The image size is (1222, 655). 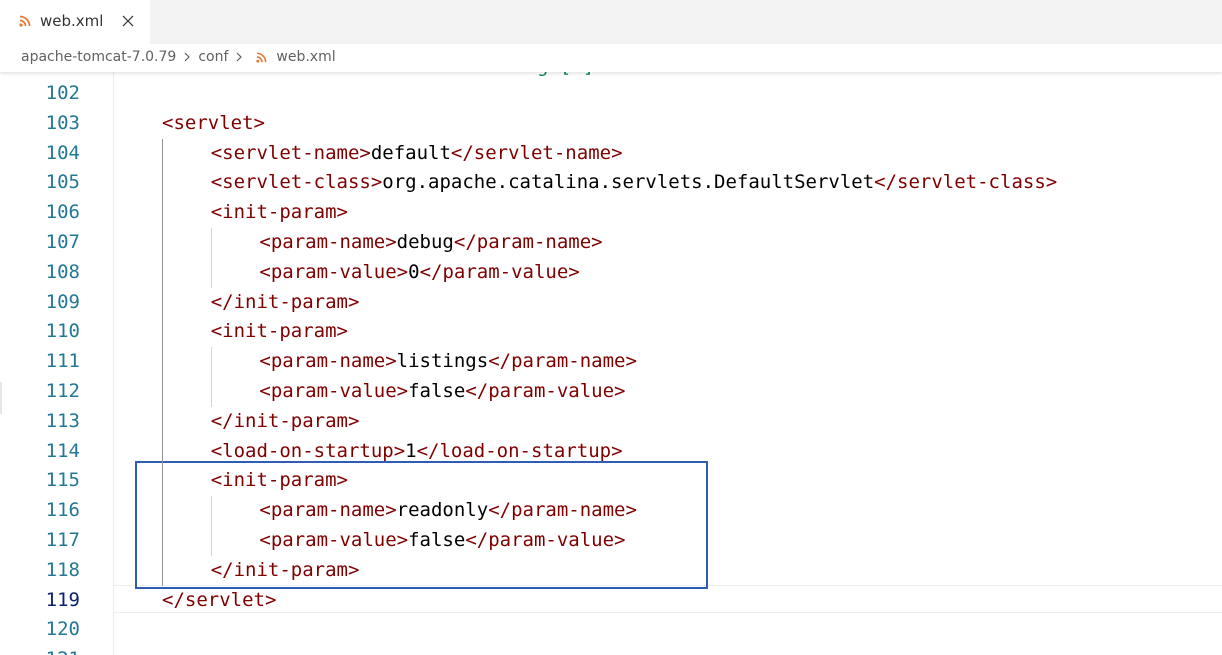 I want to click on code-line: 111 <param-name>listings</param-name>, so click(x=611, y=362).